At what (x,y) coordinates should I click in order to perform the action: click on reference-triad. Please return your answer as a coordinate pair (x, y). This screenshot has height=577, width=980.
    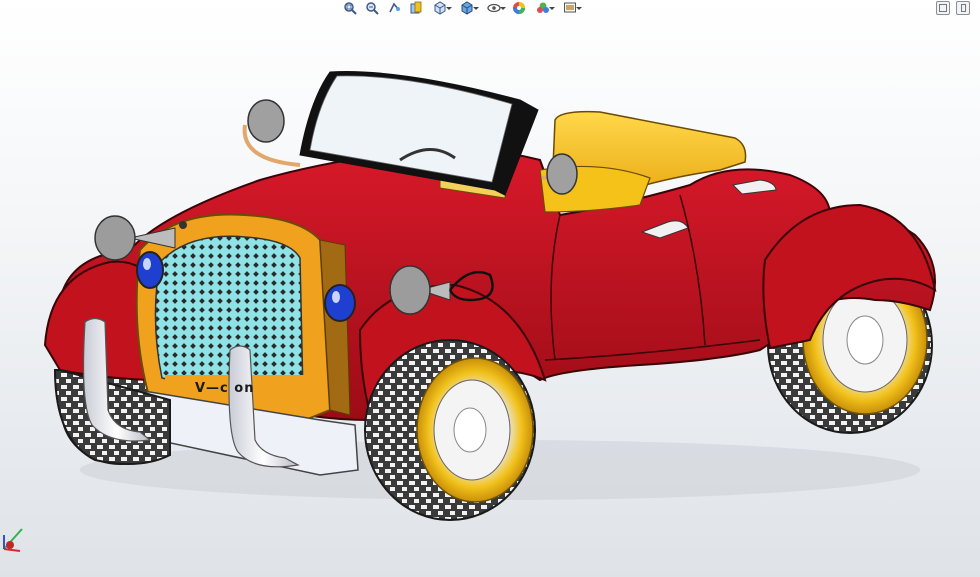
    Looking at the image, I should click on (13, 540).